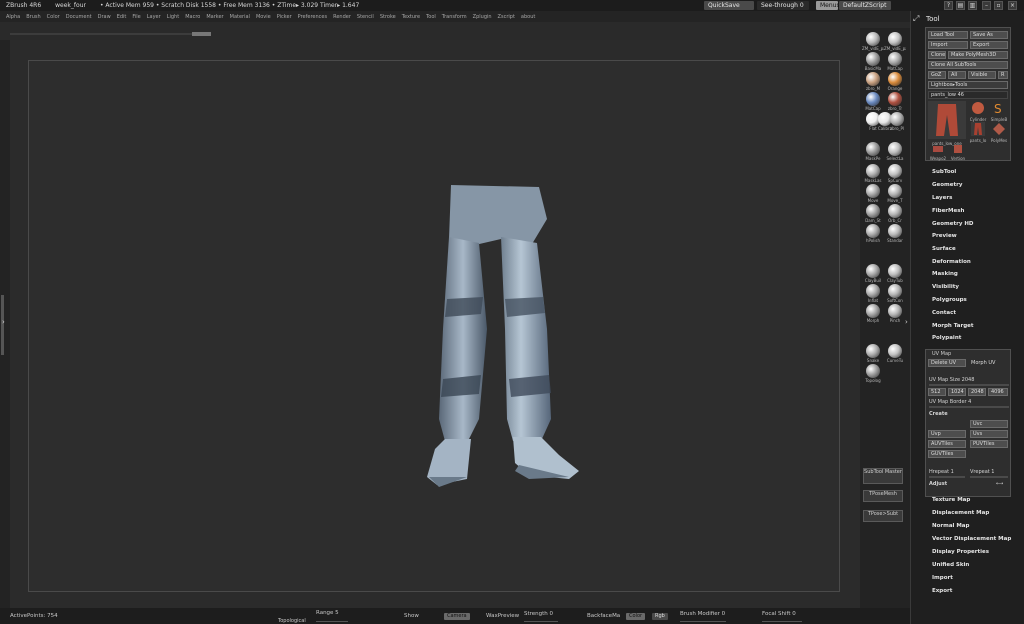 This screenshot has height=624, width=1024. What do you see at coordinates (989, 477) in the screenshot?
I see `vrepeat-track` at bounding box center [989, 477].